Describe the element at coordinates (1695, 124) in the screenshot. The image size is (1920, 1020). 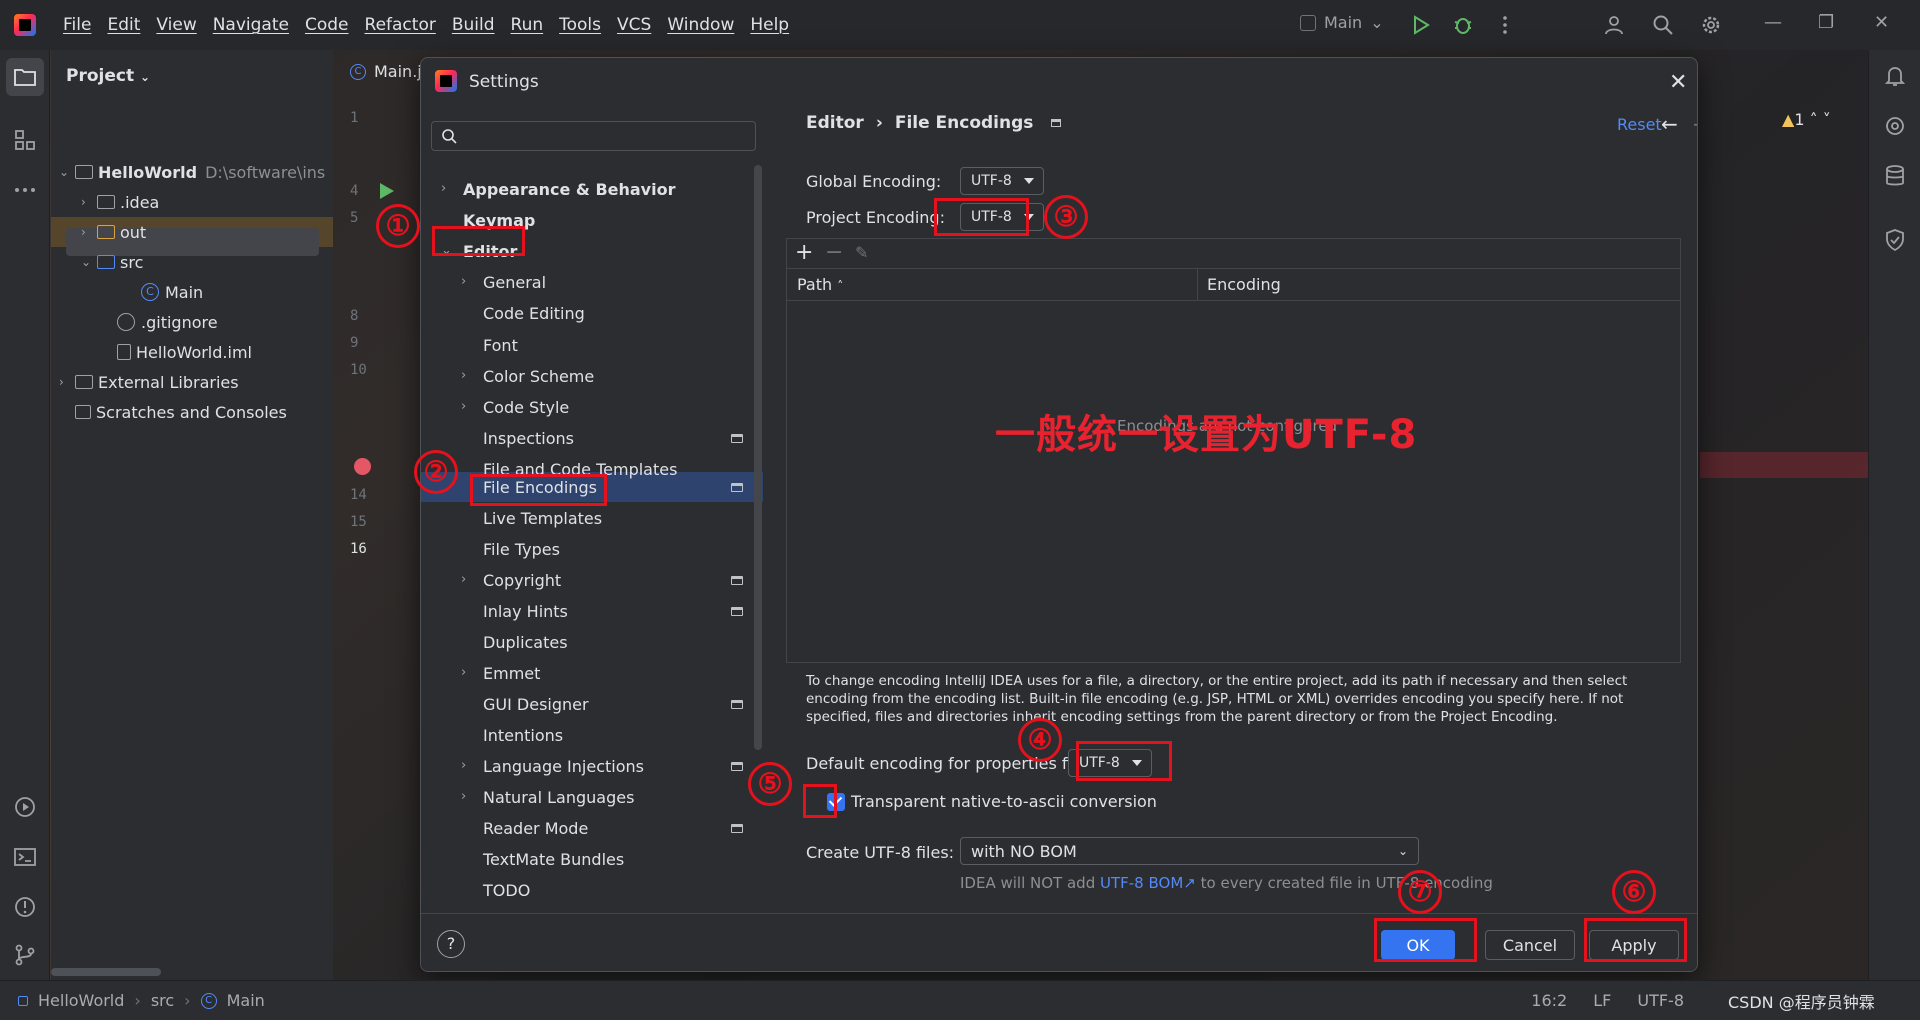
I see `forward-arrow-icon: →` at that location.